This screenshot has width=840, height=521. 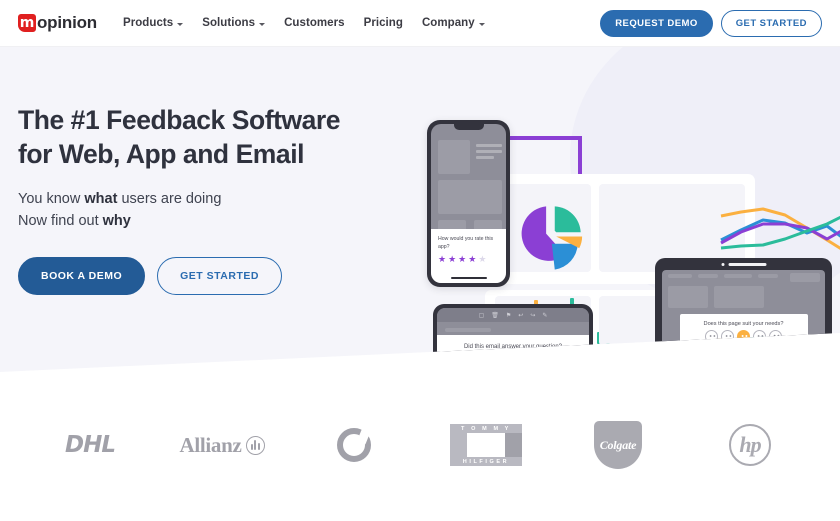 I want to click on header-actions: REQUEST DEMO GET STARTED, so click(x=711, y=23).